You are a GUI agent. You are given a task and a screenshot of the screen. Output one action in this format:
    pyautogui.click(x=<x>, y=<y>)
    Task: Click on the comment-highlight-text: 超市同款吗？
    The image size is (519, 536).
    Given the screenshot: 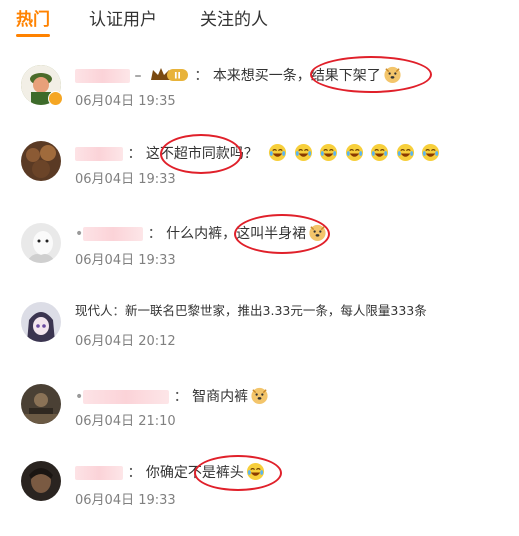 What is the action you would take?
    pyautogui.click(x=215, y=154)
    